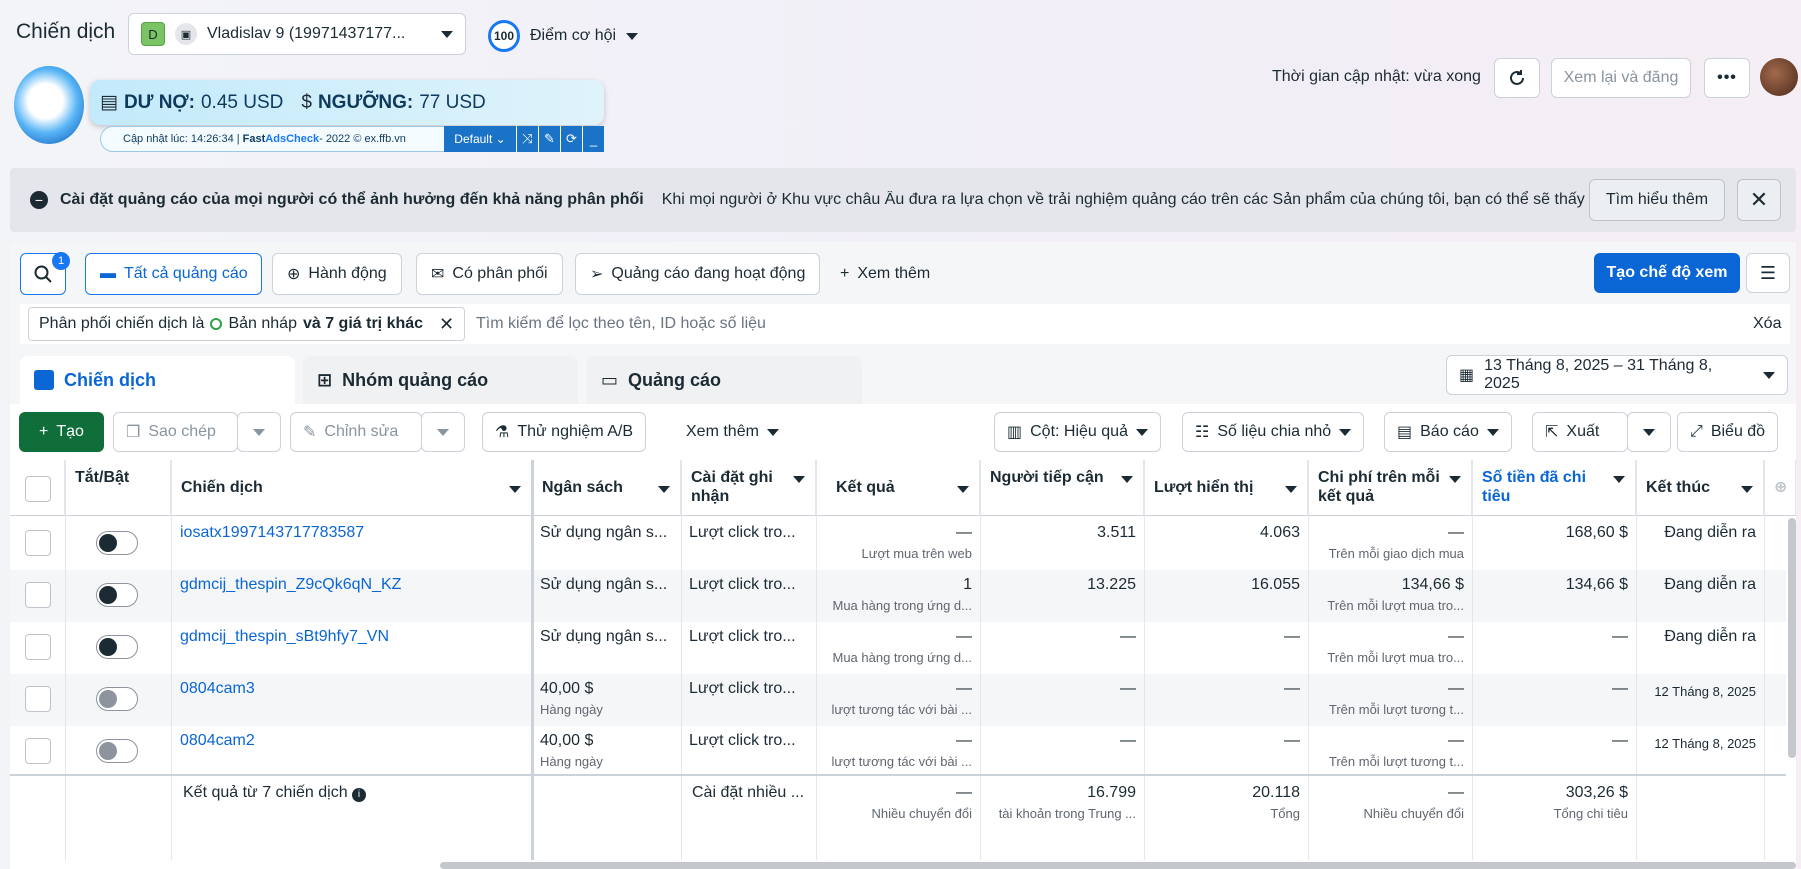 The width and height of the screenshot is (1801, 869). Describe the element at coordinates (1792, 638) in the screenshot. I see `vertical-scrollbar` at that location.